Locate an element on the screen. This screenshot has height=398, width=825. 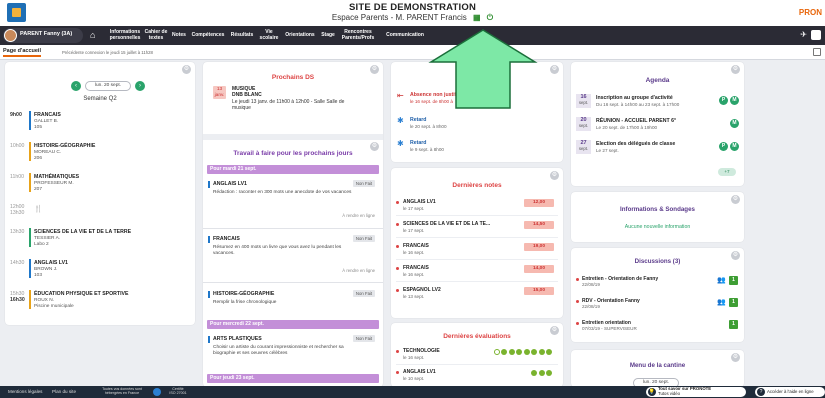
homework-desc: Remplir la frise chronologique is located at coordinates (245, 302).